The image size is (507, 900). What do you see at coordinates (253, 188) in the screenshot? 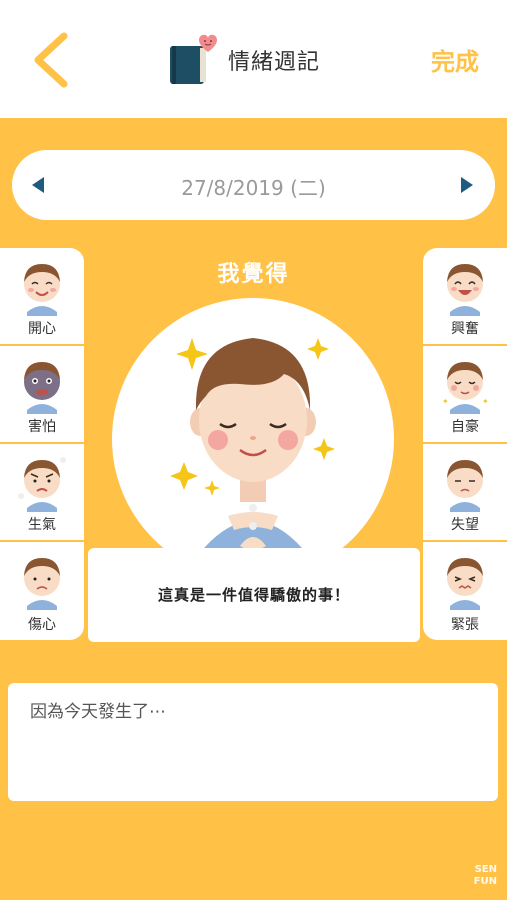
I see `current-date: 27/8/2019 (二)` at bounding box center [253, 188].